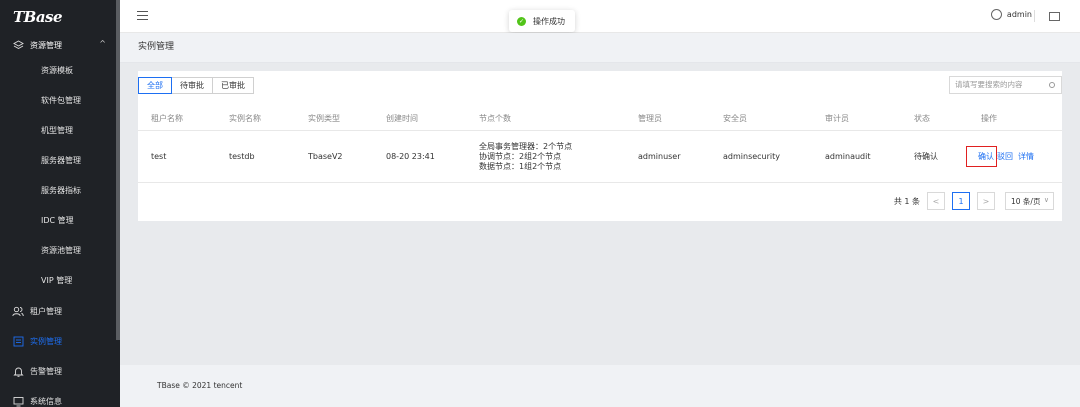  I want to click on tab-pending: 待审批, so click(192, 85).